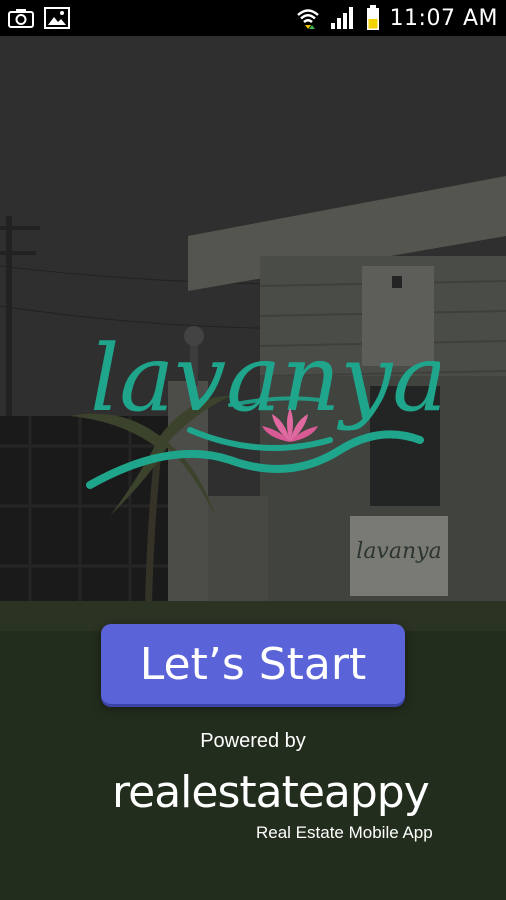  Describe the element at coordinates (373, 18) in the screenshot. I see `battery-icon` at that location.